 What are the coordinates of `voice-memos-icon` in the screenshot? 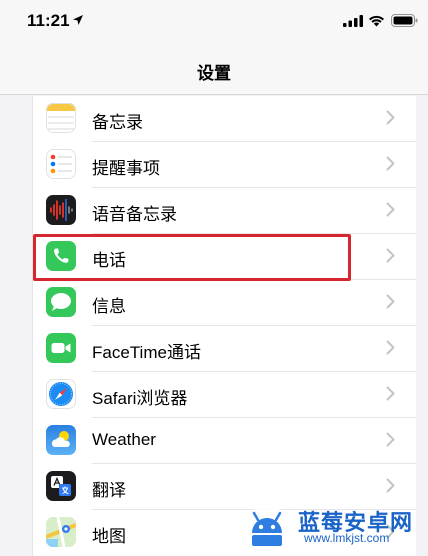 It's located at (61, 210).